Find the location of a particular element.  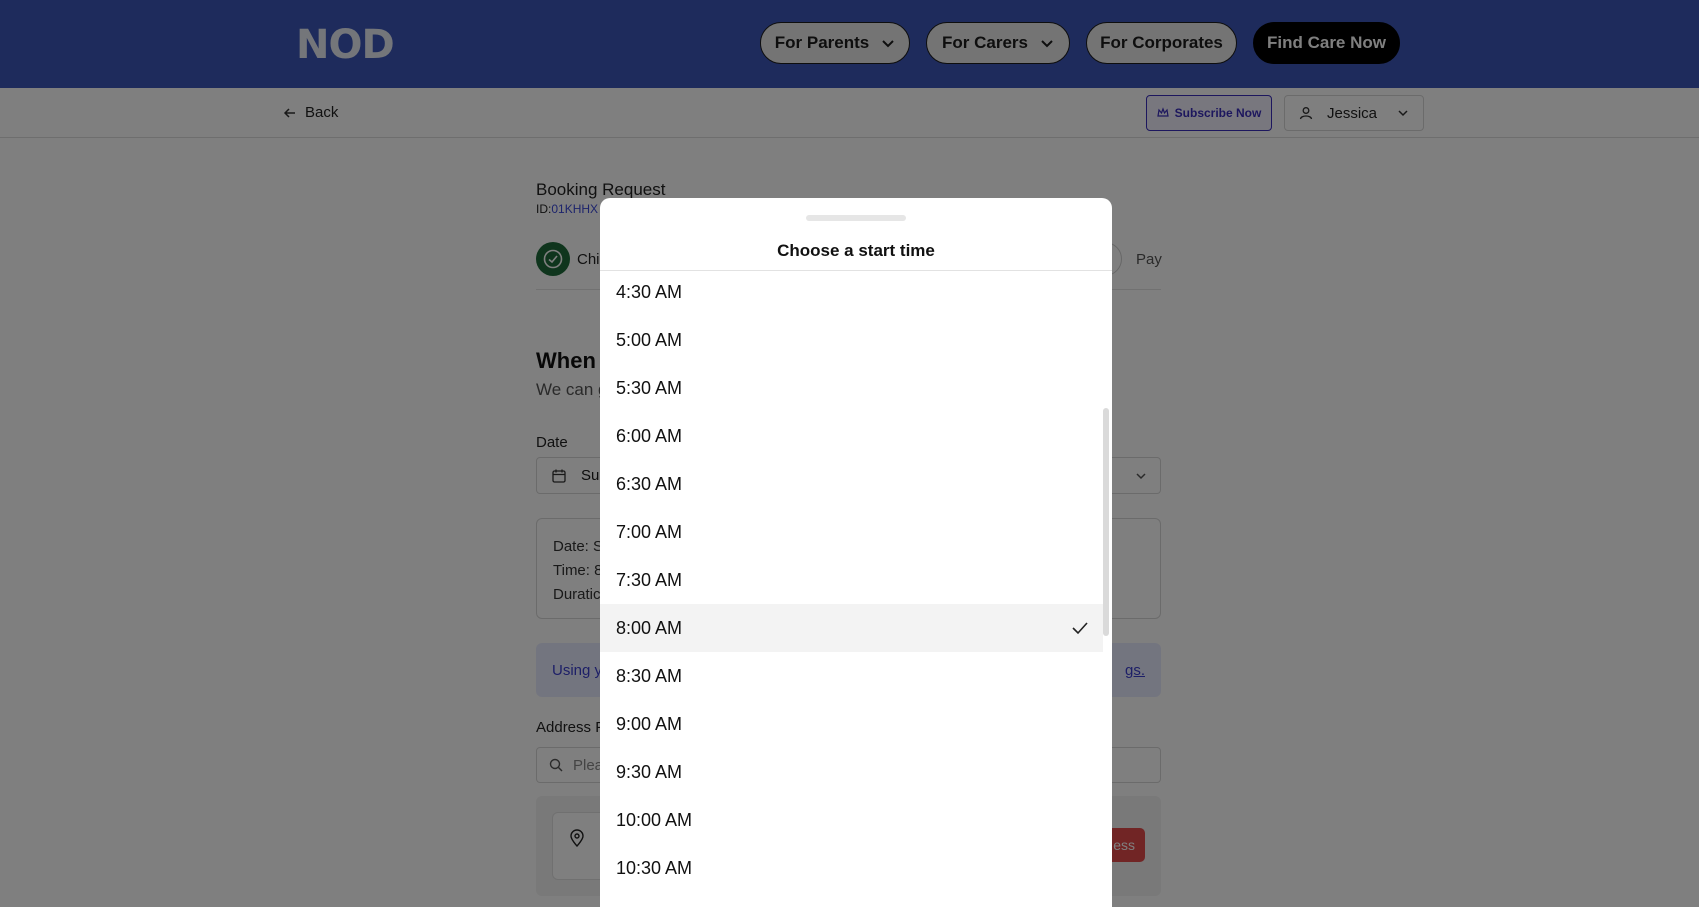

time-option: 8:30 AM is located at coordinates (851, 676).